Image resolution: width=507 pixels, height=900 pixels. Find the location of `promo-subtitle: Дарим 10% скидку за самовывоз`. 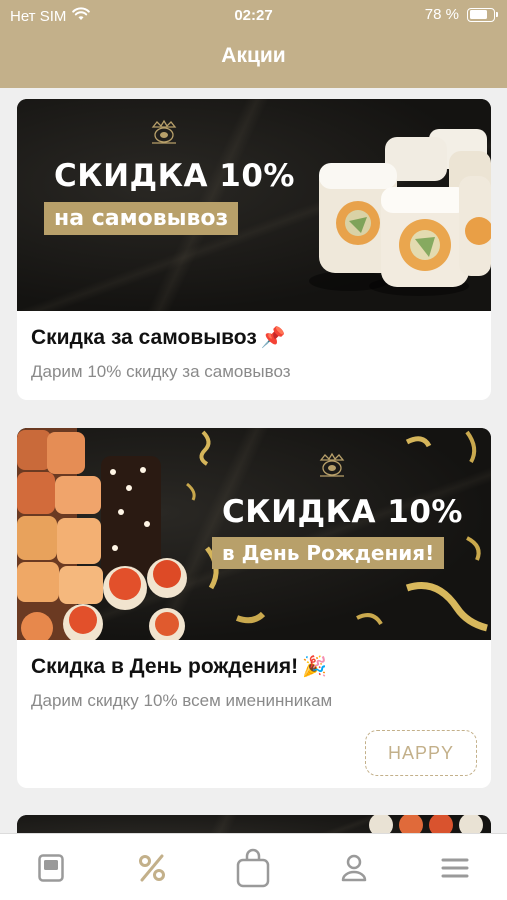

promo-subtitle: Дарим 10% скидку за самовывоз is located at coordinates (161, 371).